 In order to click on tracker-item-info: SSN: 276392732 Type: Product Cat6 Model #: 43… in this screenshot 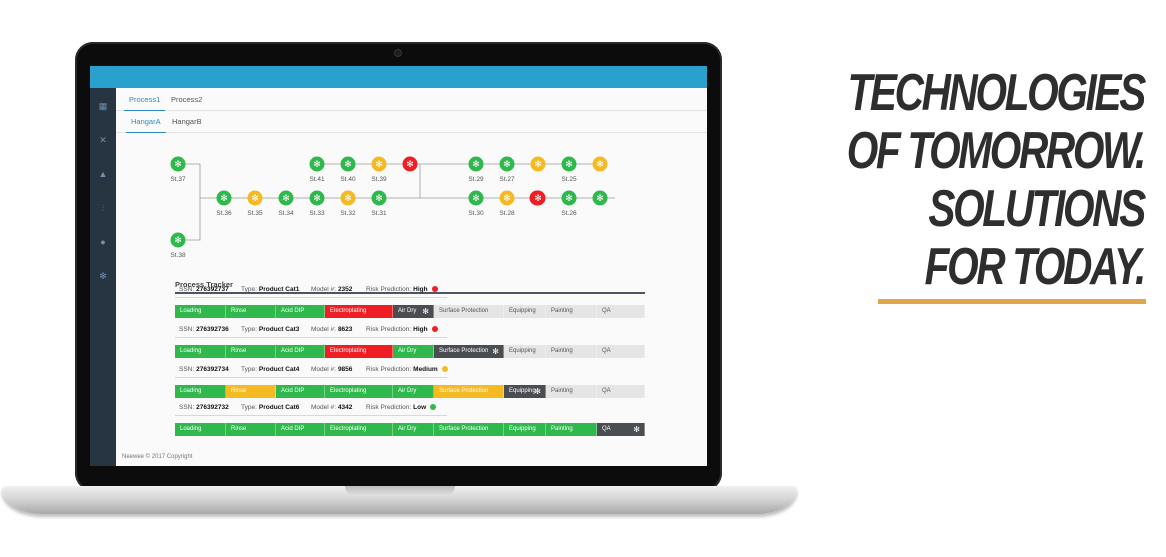, I will do `click(311, 409)`.